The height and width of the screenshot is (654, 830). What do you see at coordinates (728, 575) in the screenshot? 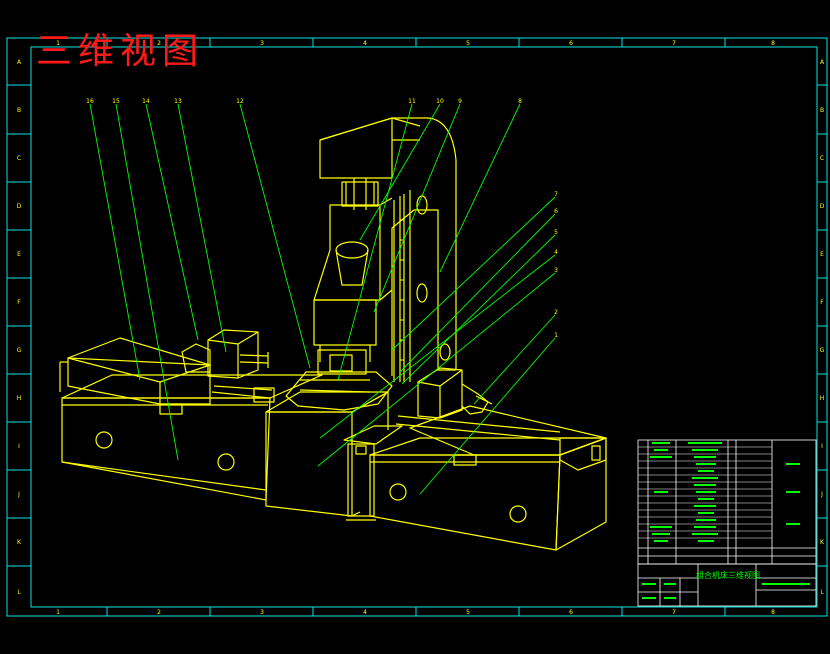
I see `title-block-name: 组合机床三维视图` at bounding box center [728, 575].